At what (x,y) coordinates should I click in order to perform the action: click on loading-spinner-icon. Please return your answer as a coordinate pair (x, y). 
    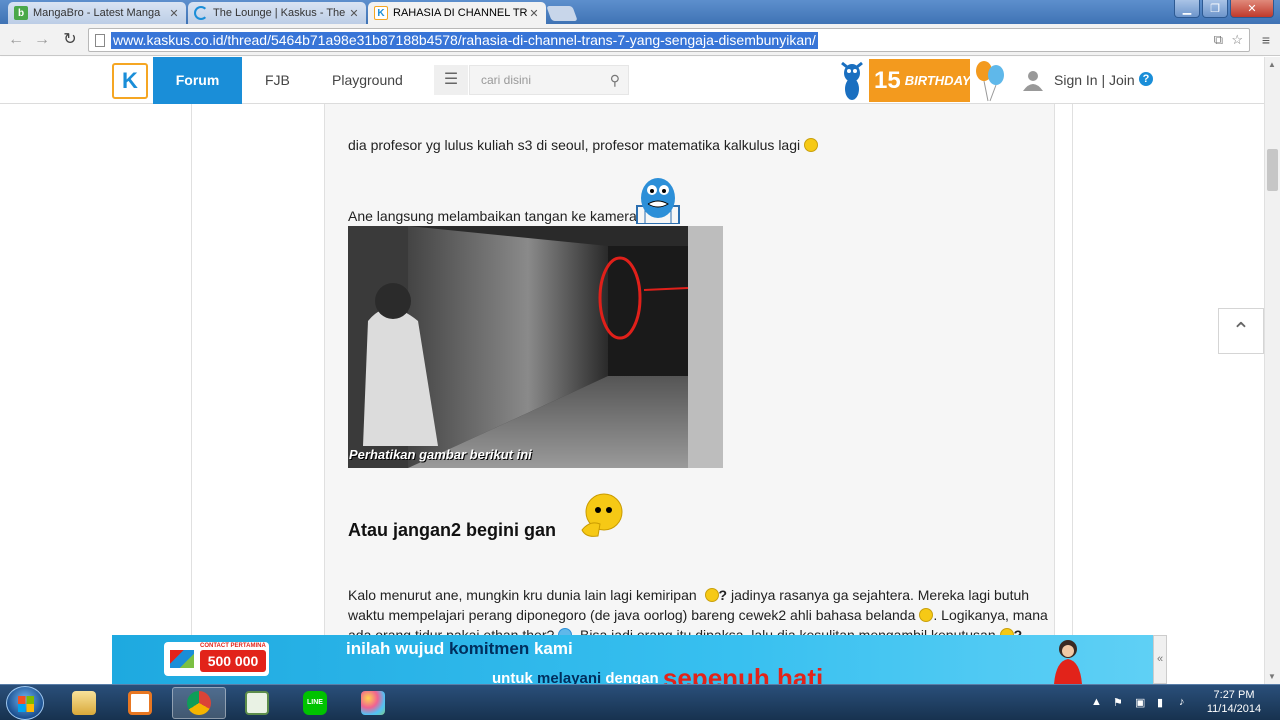
    Looking at the image, I should click on (201, 13).